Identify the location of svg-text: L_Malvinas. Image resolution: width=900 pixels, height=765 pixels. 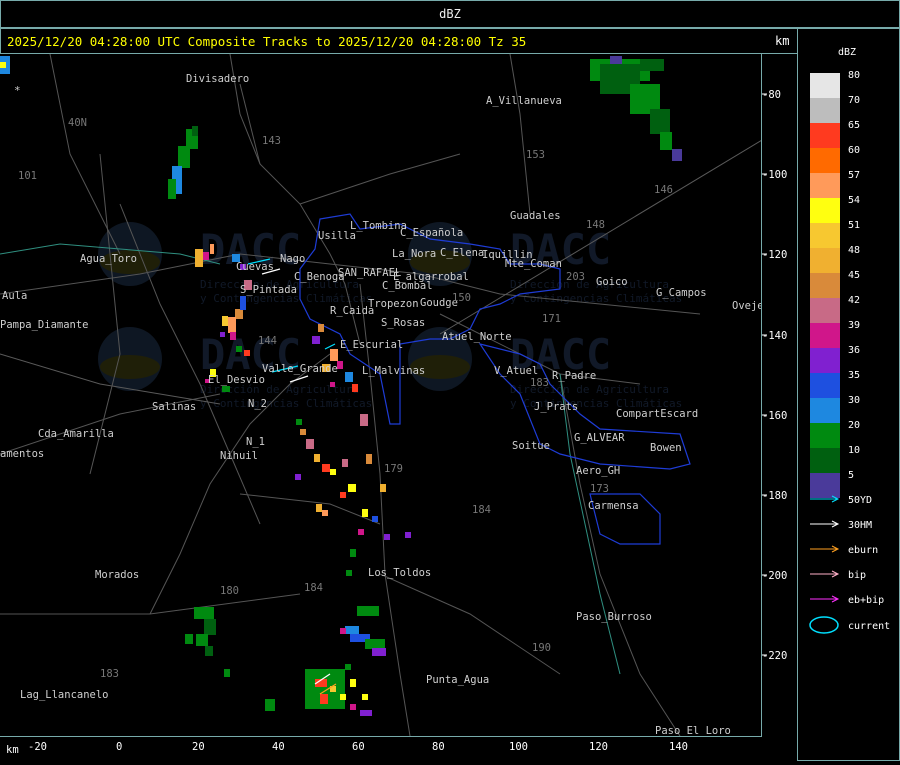
(393, 371).